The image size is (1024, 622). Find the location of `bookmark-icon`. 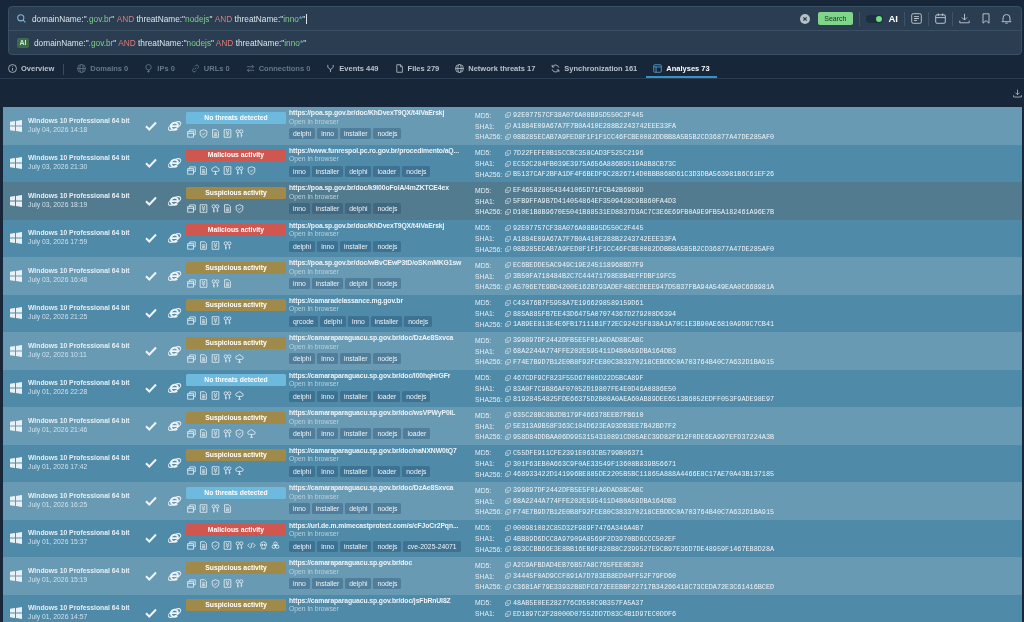

bookmark-icon is located at coordinates (986, 18).